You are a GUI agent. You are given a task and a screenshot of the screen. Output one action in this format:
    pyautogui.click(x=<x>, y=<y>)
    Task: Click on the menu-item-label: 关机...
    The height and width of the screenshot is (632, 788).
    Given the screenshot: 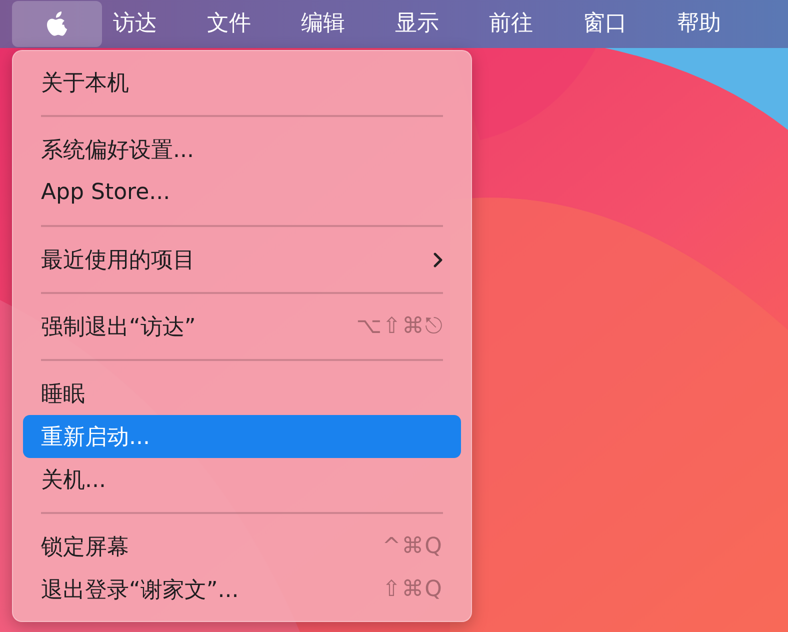 What is the action you would take?
    pyautogui.click(x=74, y=480)
    